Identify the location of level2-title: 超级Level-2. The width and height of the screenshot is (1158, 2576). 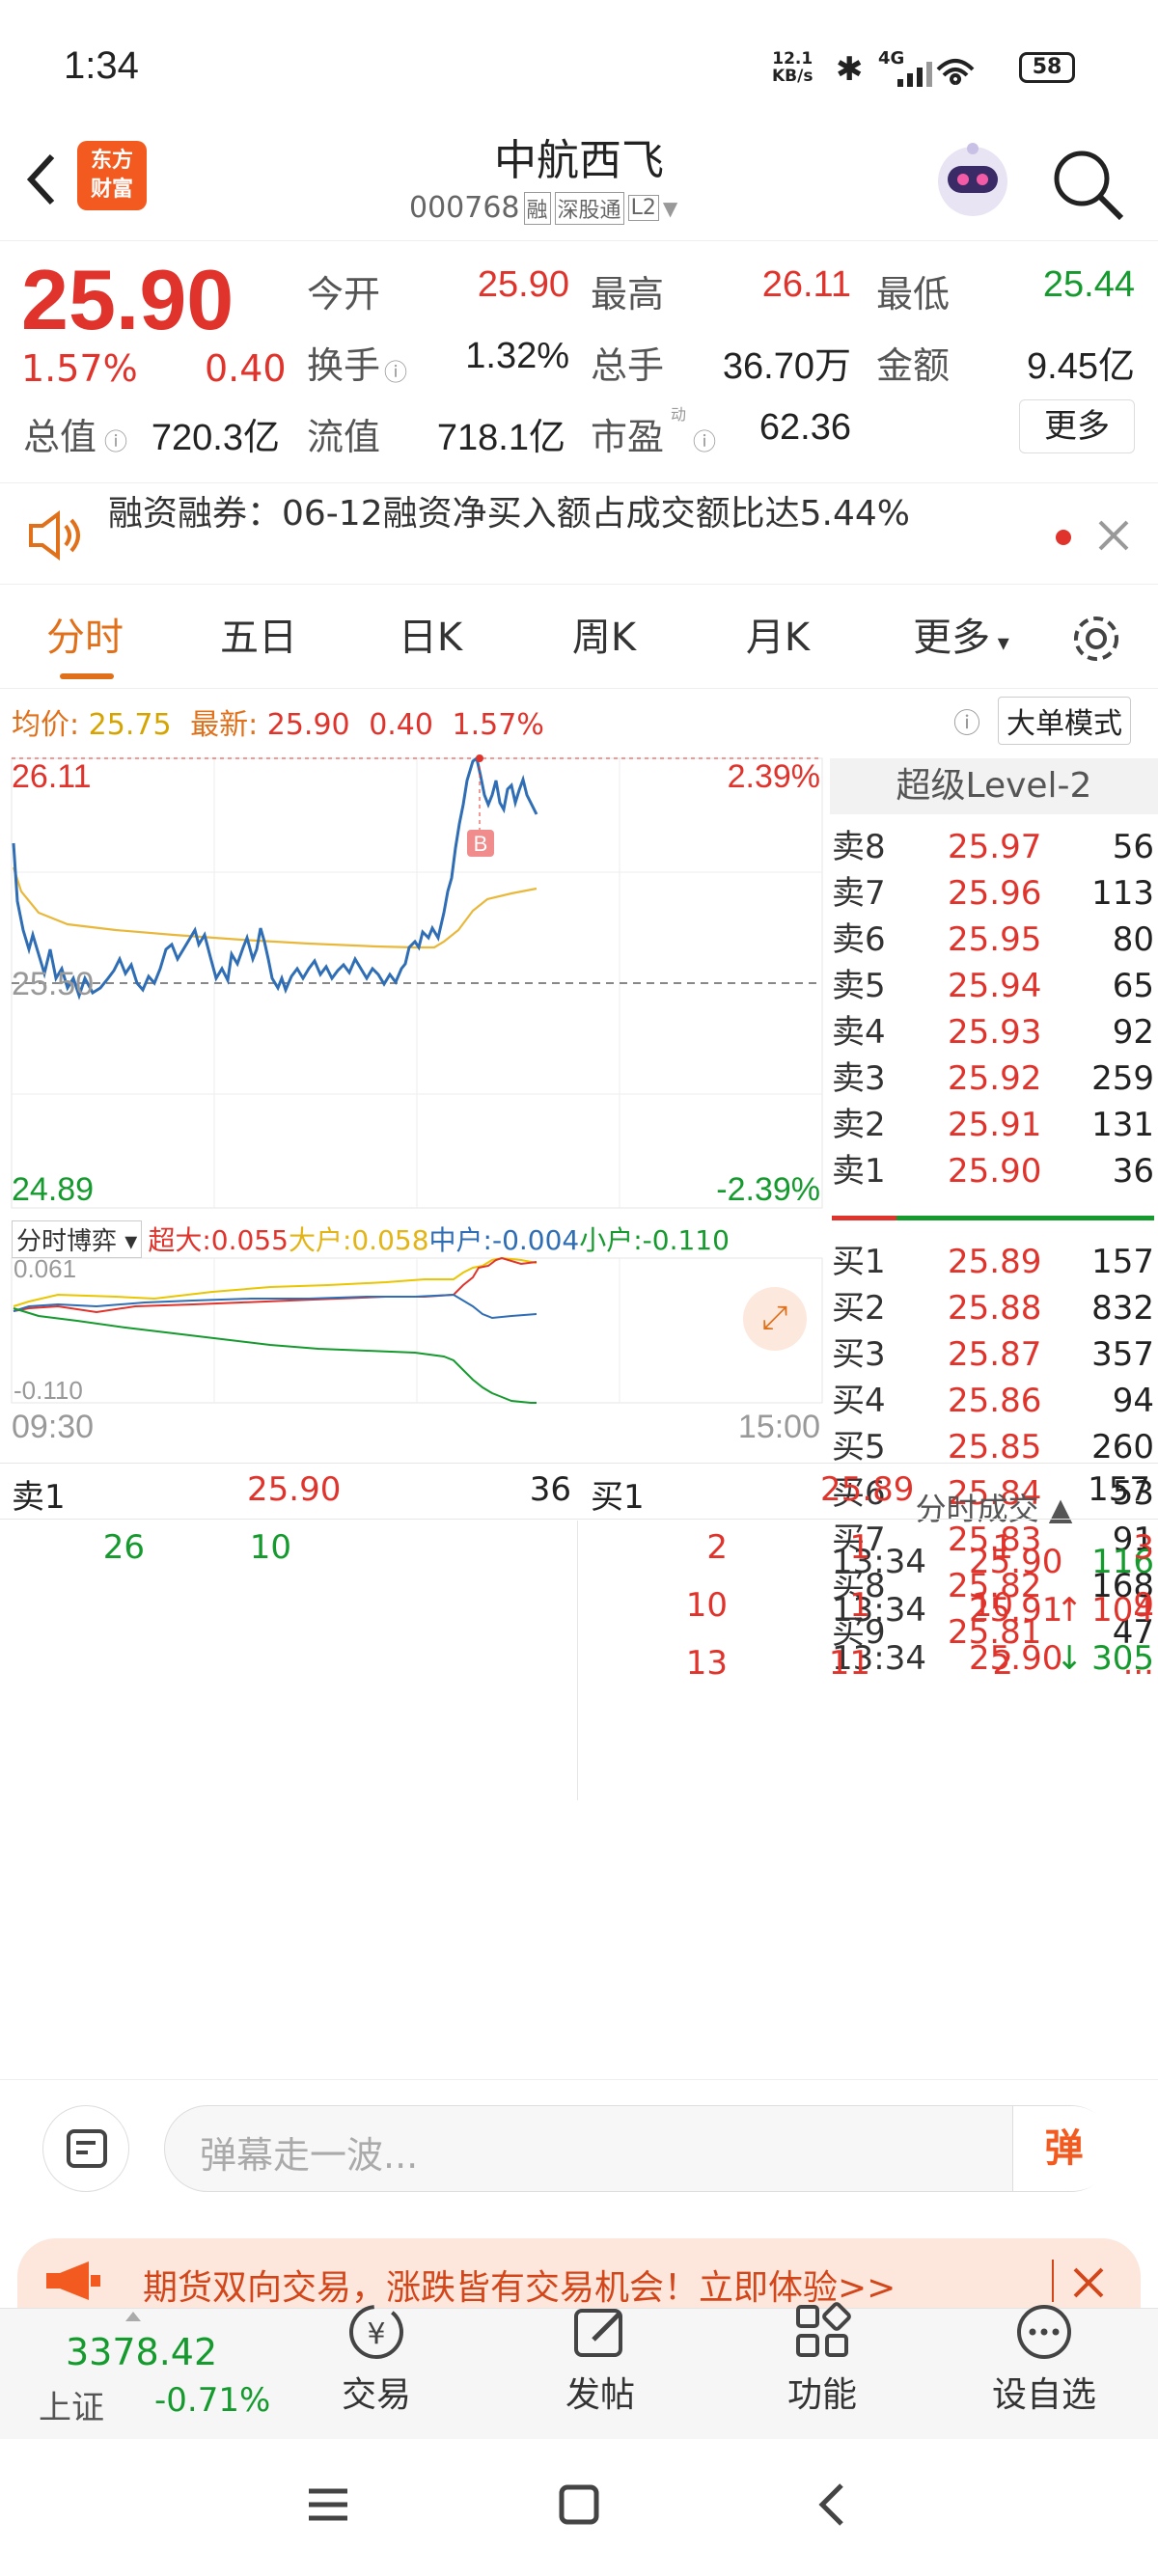
(994, 786).